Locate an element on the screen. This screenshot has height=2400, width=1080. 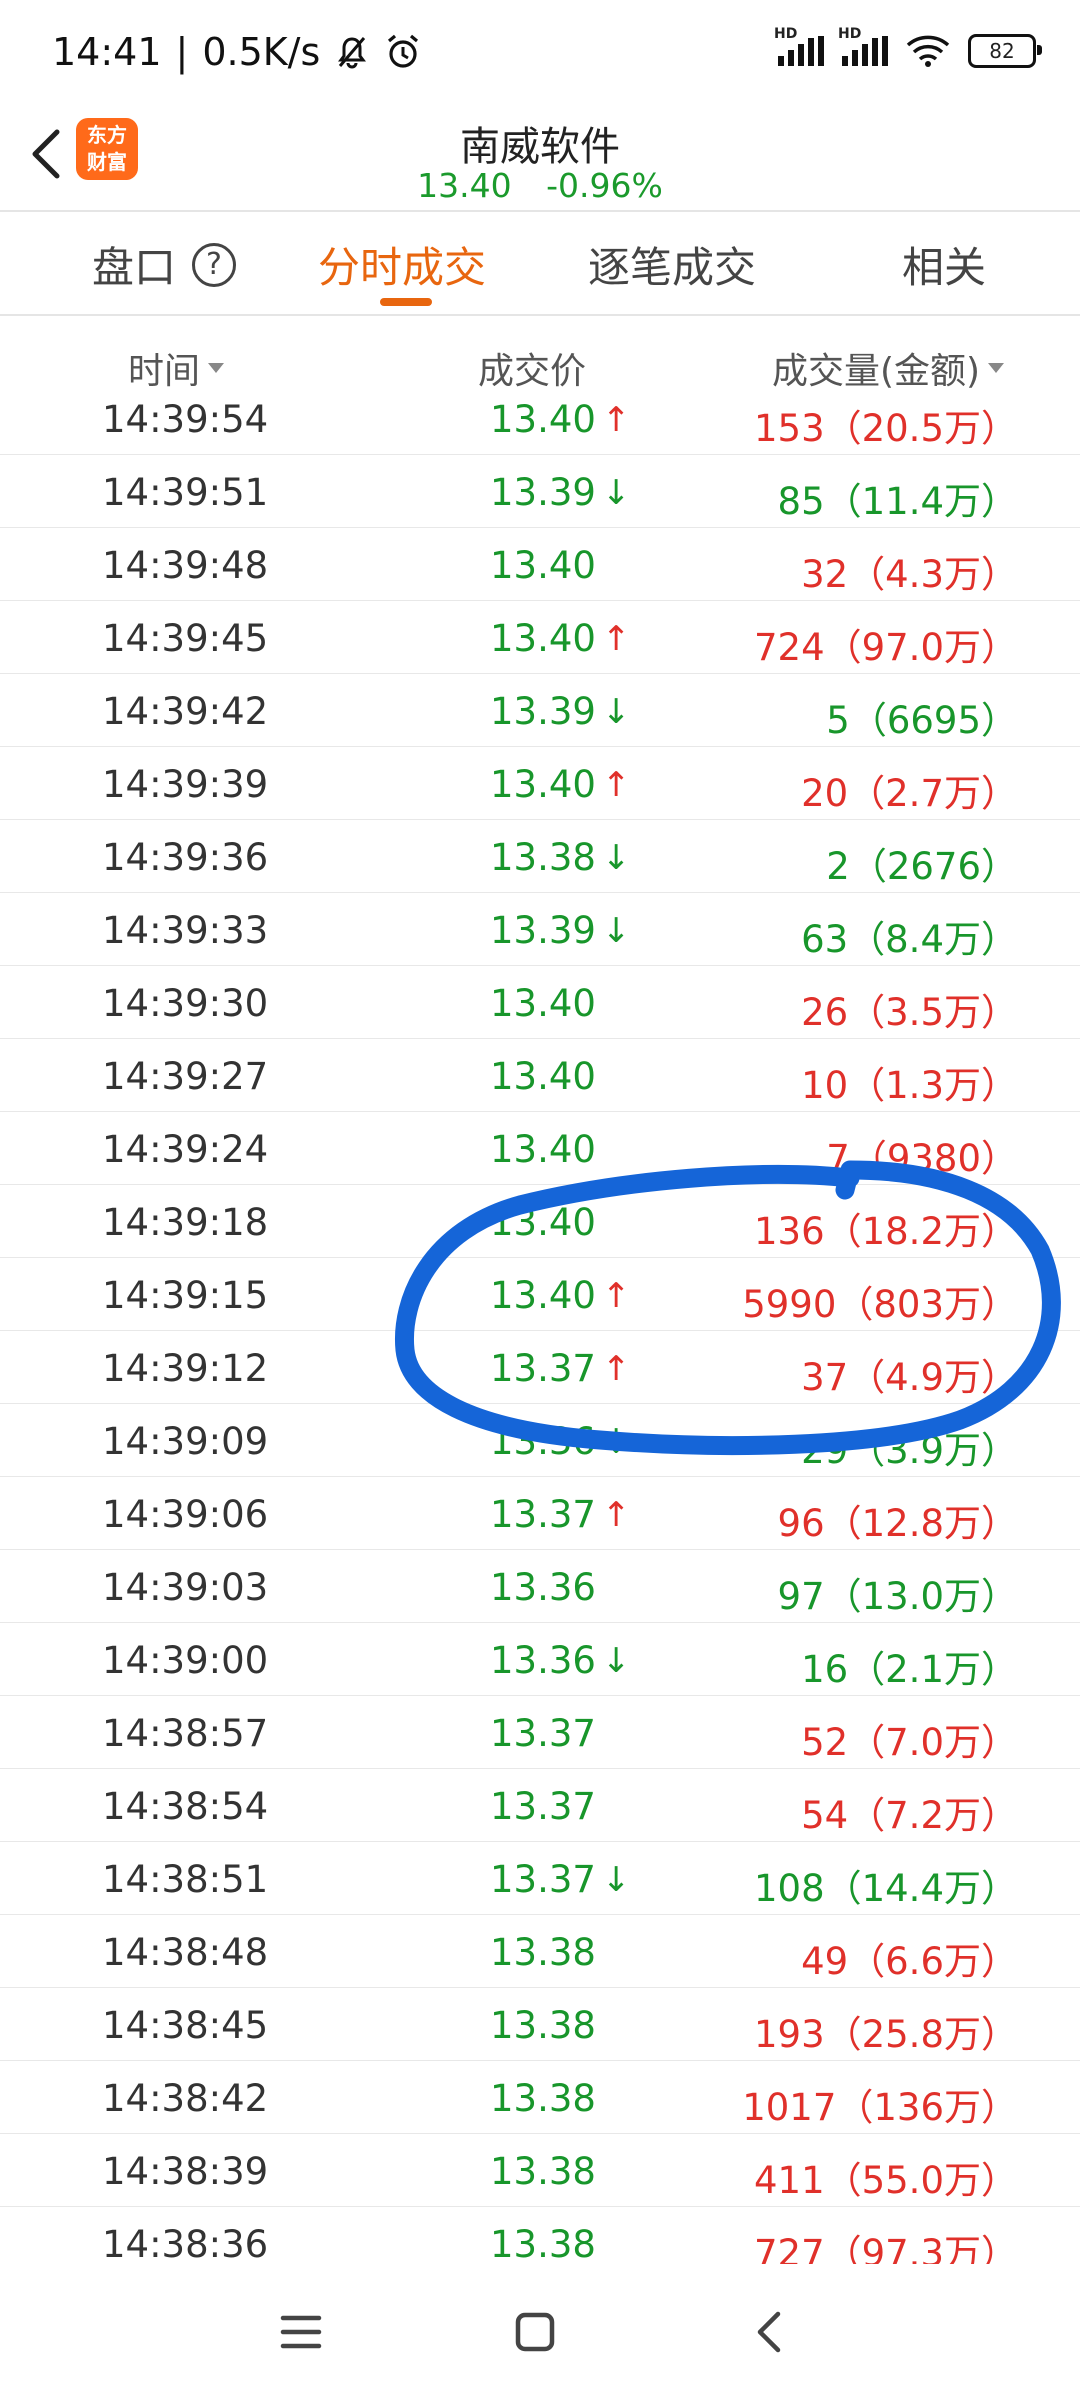
back-chevron-icon is located at coordinates (769, 2332).